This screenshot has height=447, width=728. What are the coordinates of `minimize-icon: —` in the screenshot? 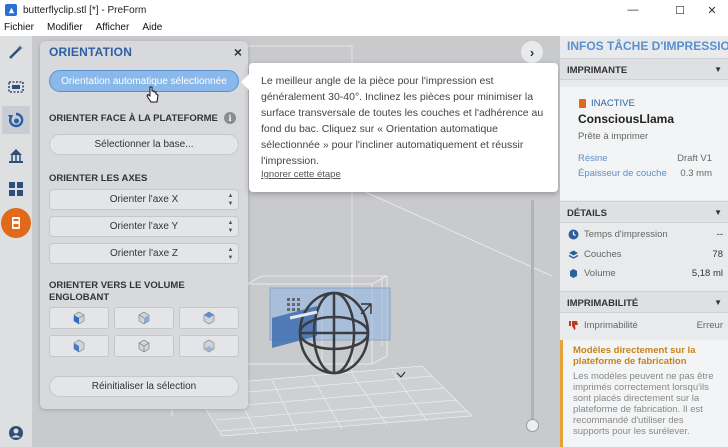 It's located at (633, 10).